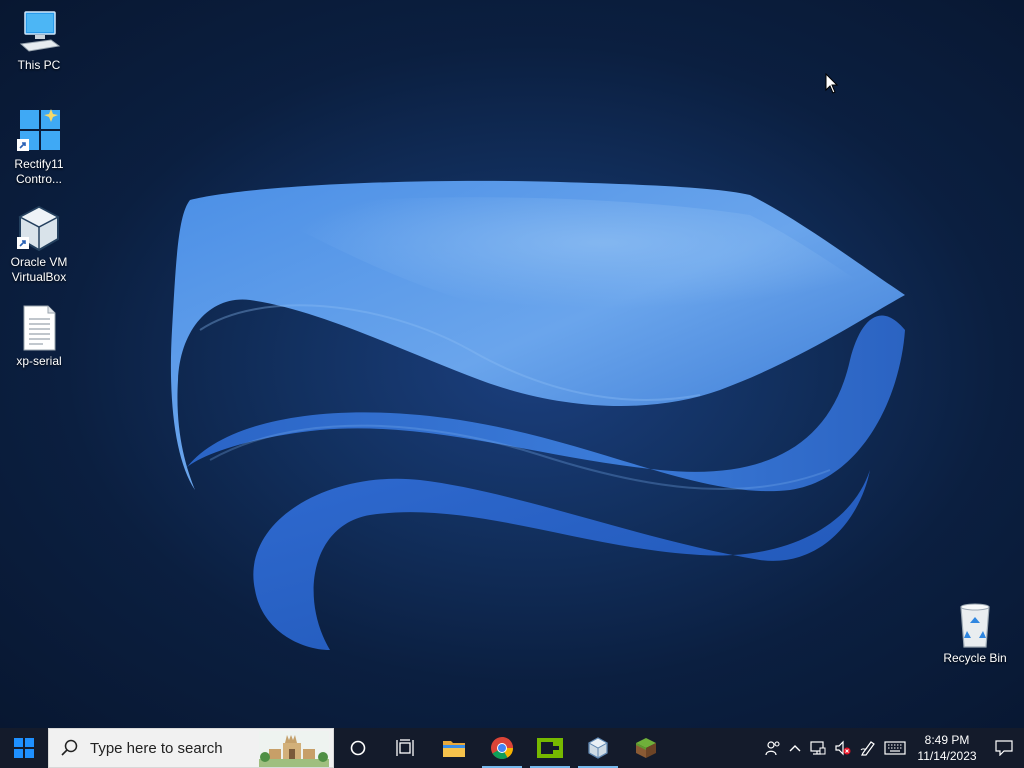 The image size is (1024, 768). What do you see at coordinates (39, 361) in the screenshot?
I see `desktop-icon-label: xp-serial` at bounding box center [39, 361].